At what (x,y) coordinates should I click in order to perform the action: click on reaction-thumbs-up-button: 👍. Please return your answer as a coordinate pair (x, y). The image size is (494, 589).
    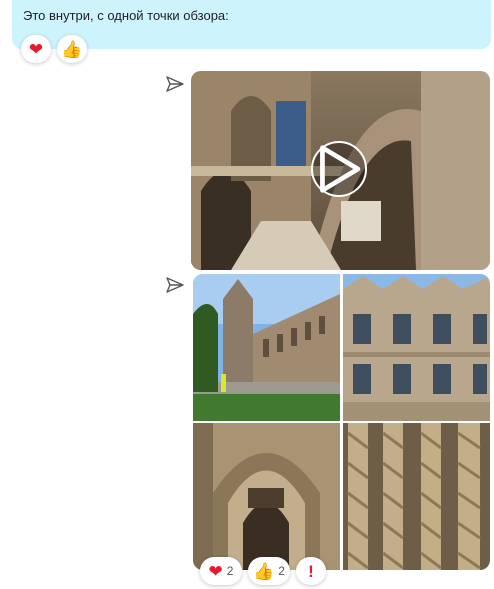
    Looking at the image, I should click on (72, 49).